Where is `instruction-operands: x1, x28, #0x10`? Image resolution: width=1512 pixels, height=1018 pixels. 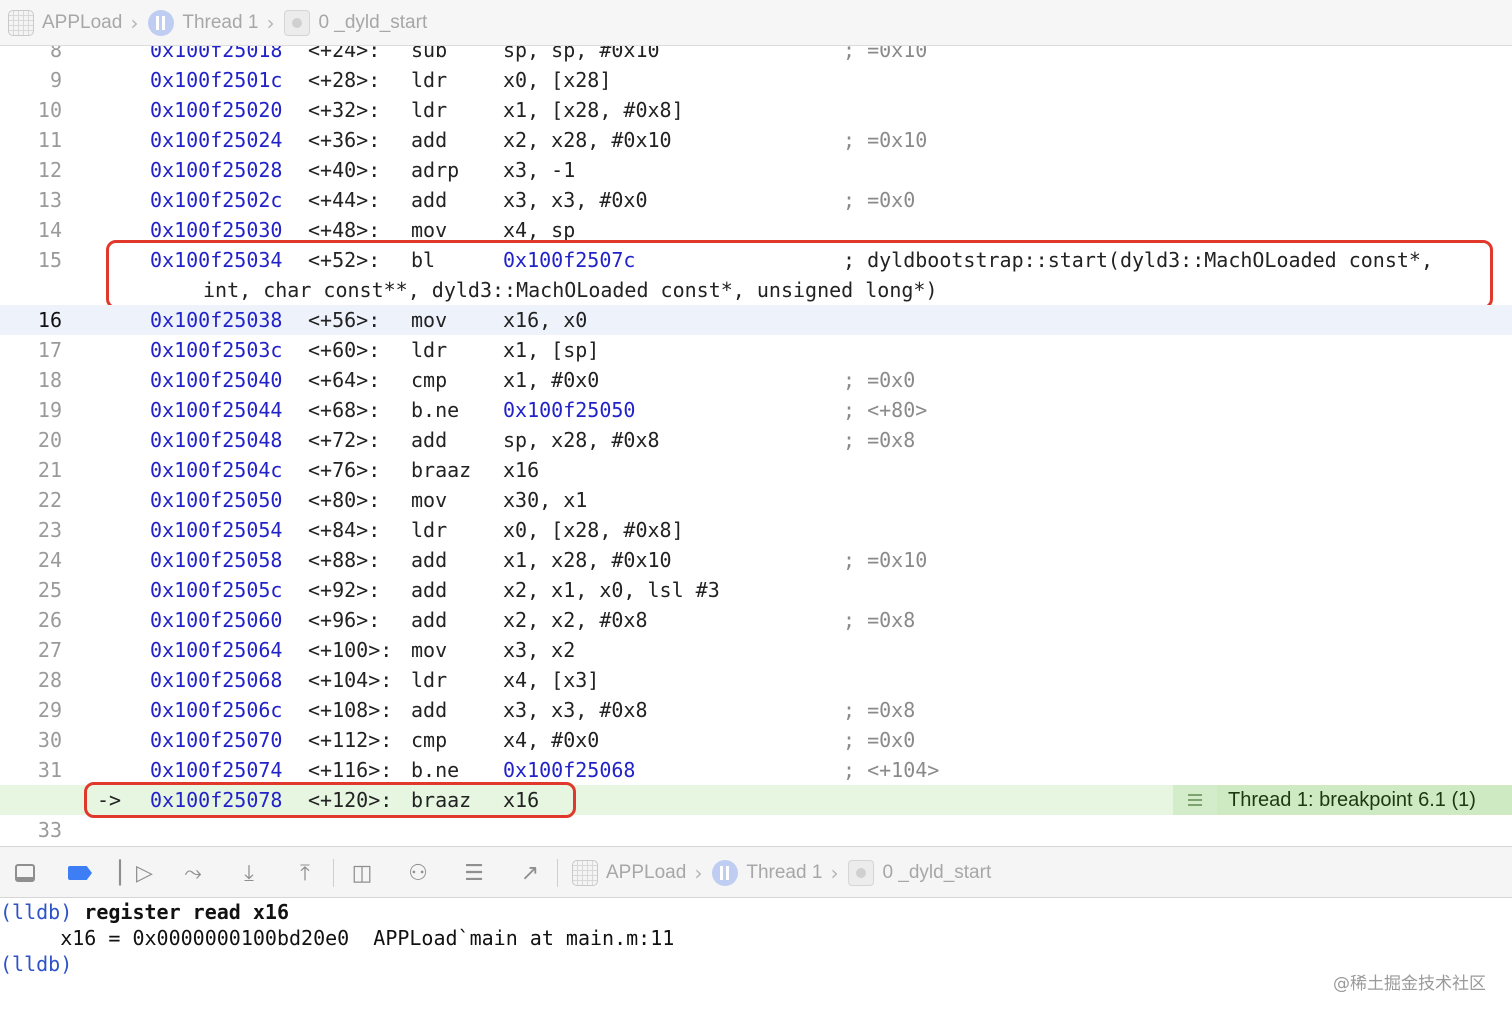 instruction-operands: x1, x28, #0x10 is located at coordinates (587, 560).